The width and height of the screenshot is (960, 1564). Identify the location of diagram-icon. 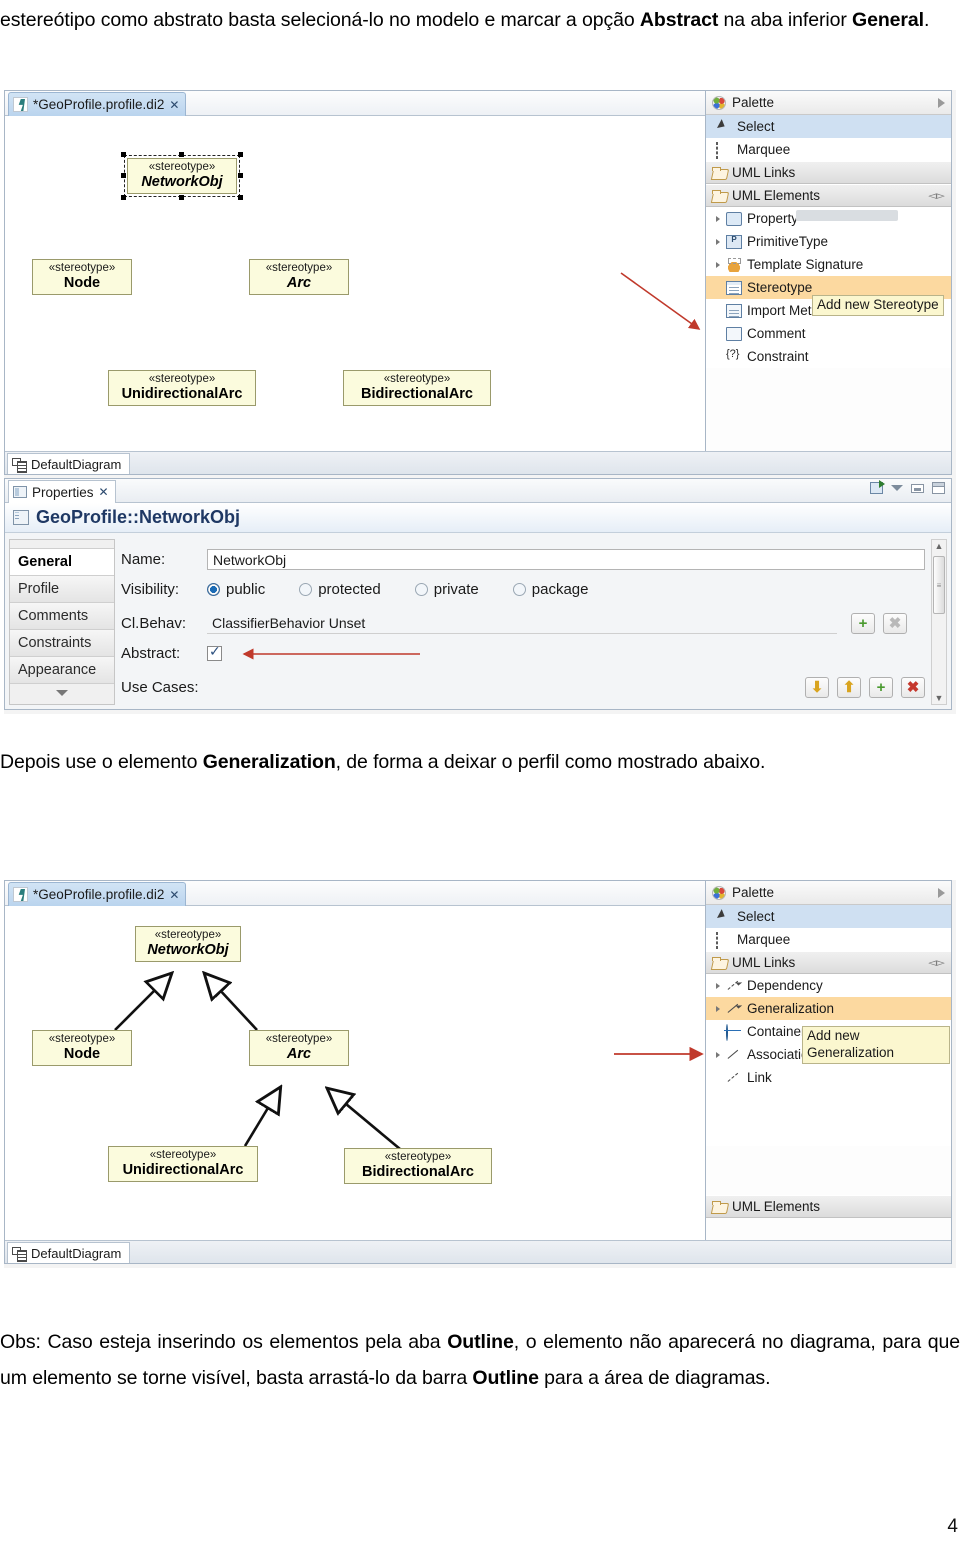
(19, 1254).